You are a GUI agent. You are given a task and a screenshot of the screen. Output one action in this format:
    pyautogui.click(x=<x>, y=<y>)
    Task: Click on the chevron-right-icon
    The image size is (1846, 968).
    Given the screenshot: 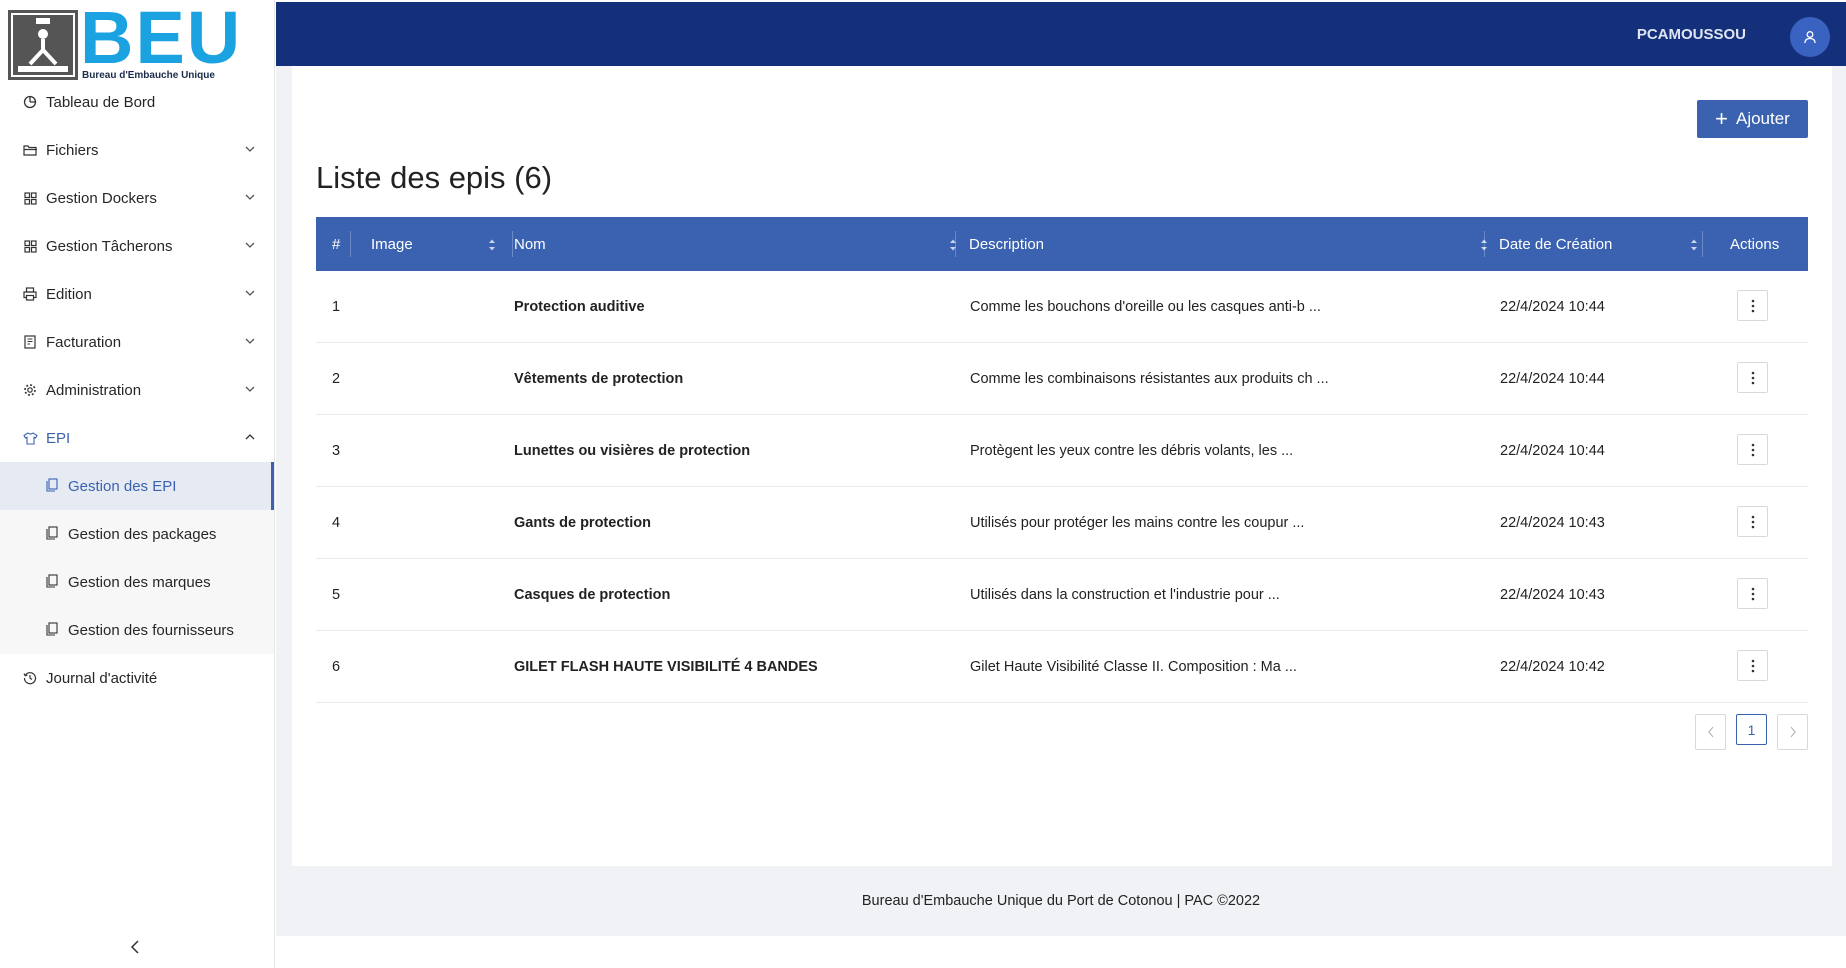 What is the action you would take?
    pyautogui.click(x=1792, y=732)
    